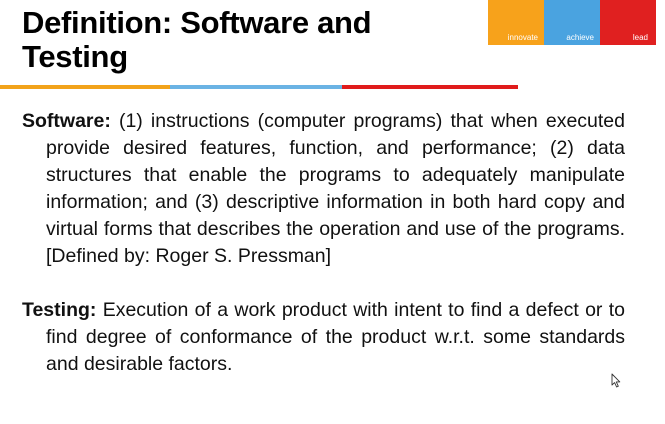 The image size is (665, 424). I want to click on brand-achieve-box: achieve, so click(572, 22).